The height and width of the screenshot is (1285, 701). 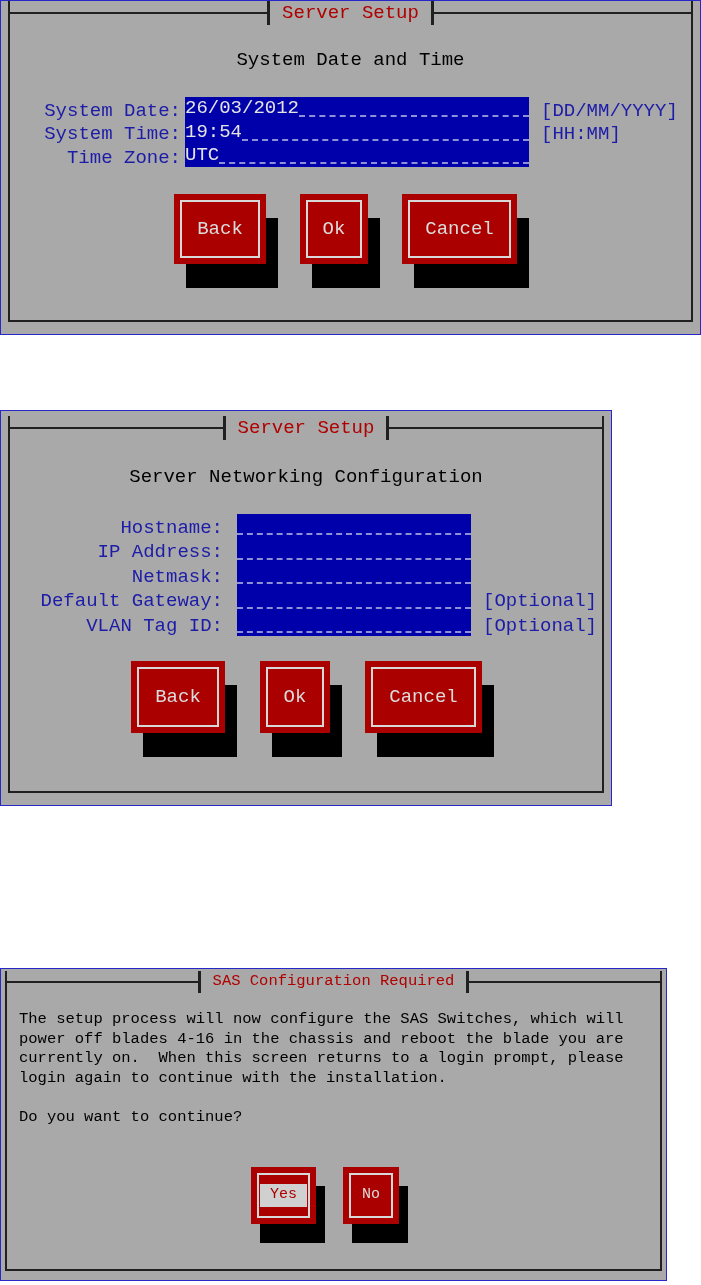 What do you see at coordinates (357, 109) in the screenshot?
I see `input-field: 26/03/2012` at bounding box center [357, 109].